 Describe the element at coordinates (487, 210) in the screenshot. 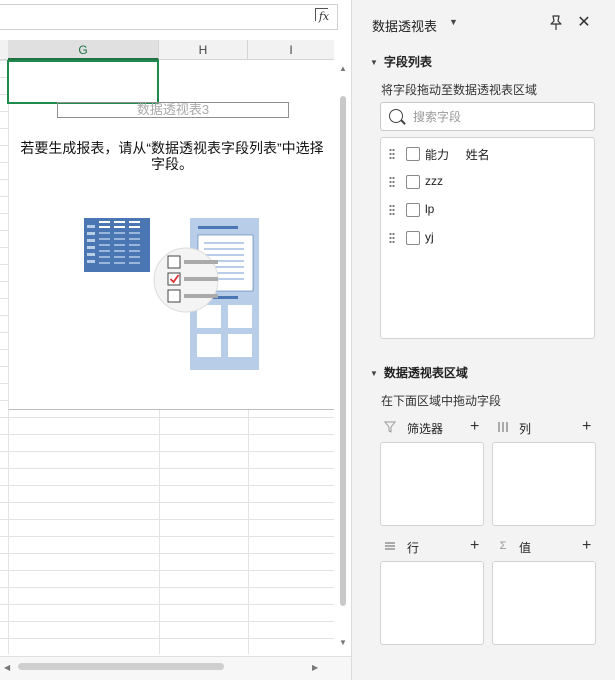

I see `field-item: lp` at that location.